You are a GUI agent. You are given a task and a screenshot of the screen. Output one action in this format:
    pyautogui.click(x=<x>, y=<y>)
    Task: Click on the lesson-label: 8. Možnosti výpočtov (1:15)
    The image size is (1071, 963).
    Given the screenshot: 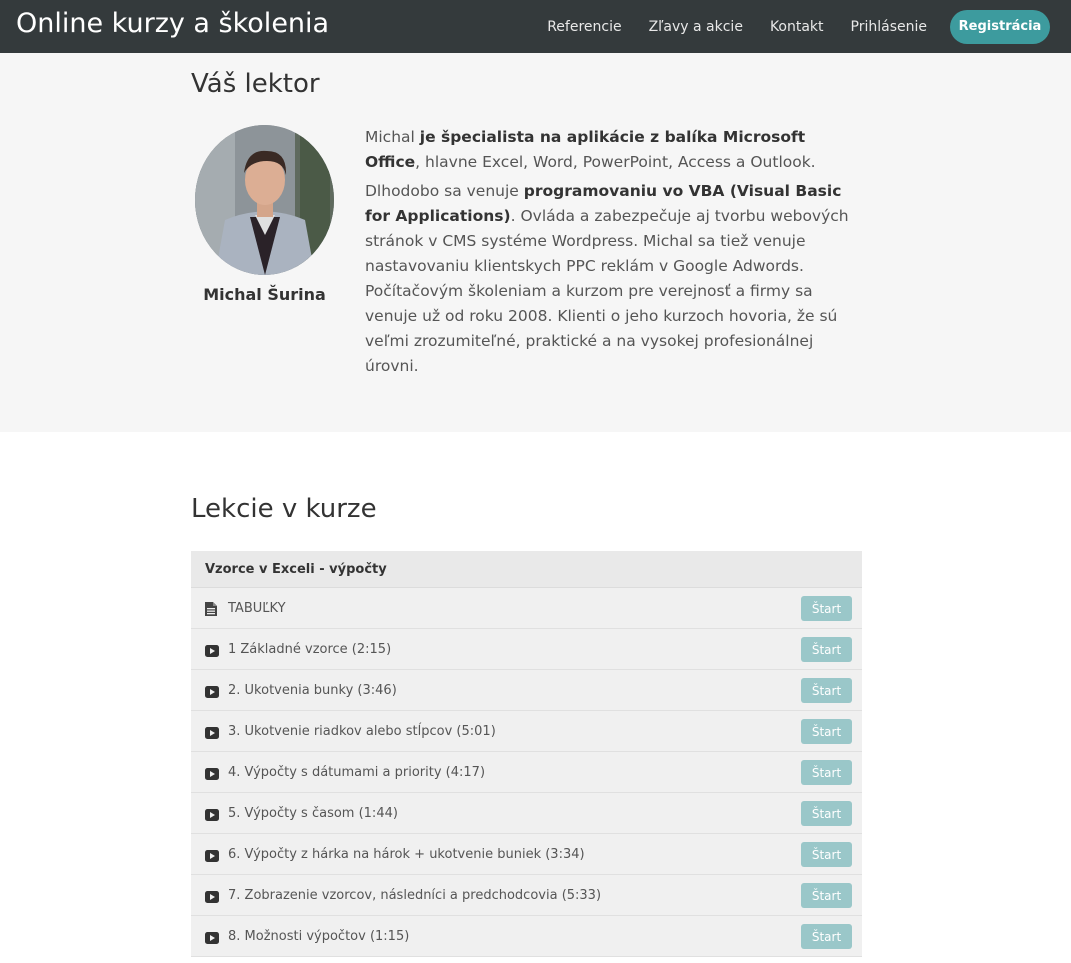 What is the action you would take?
    pyautogui.click(x=318, y=936)
    